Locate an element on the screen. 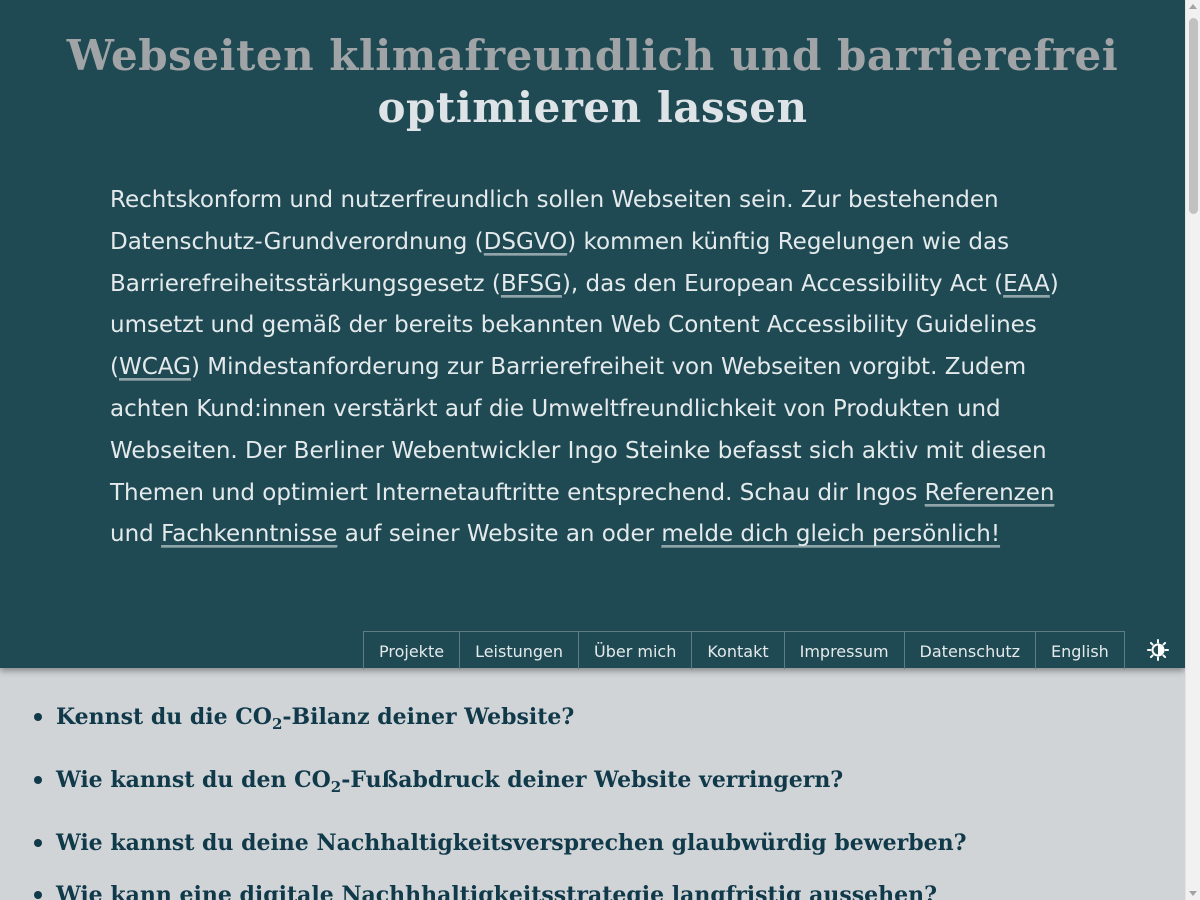  scrollbar-thumb is located at coordinates (1193, 116).